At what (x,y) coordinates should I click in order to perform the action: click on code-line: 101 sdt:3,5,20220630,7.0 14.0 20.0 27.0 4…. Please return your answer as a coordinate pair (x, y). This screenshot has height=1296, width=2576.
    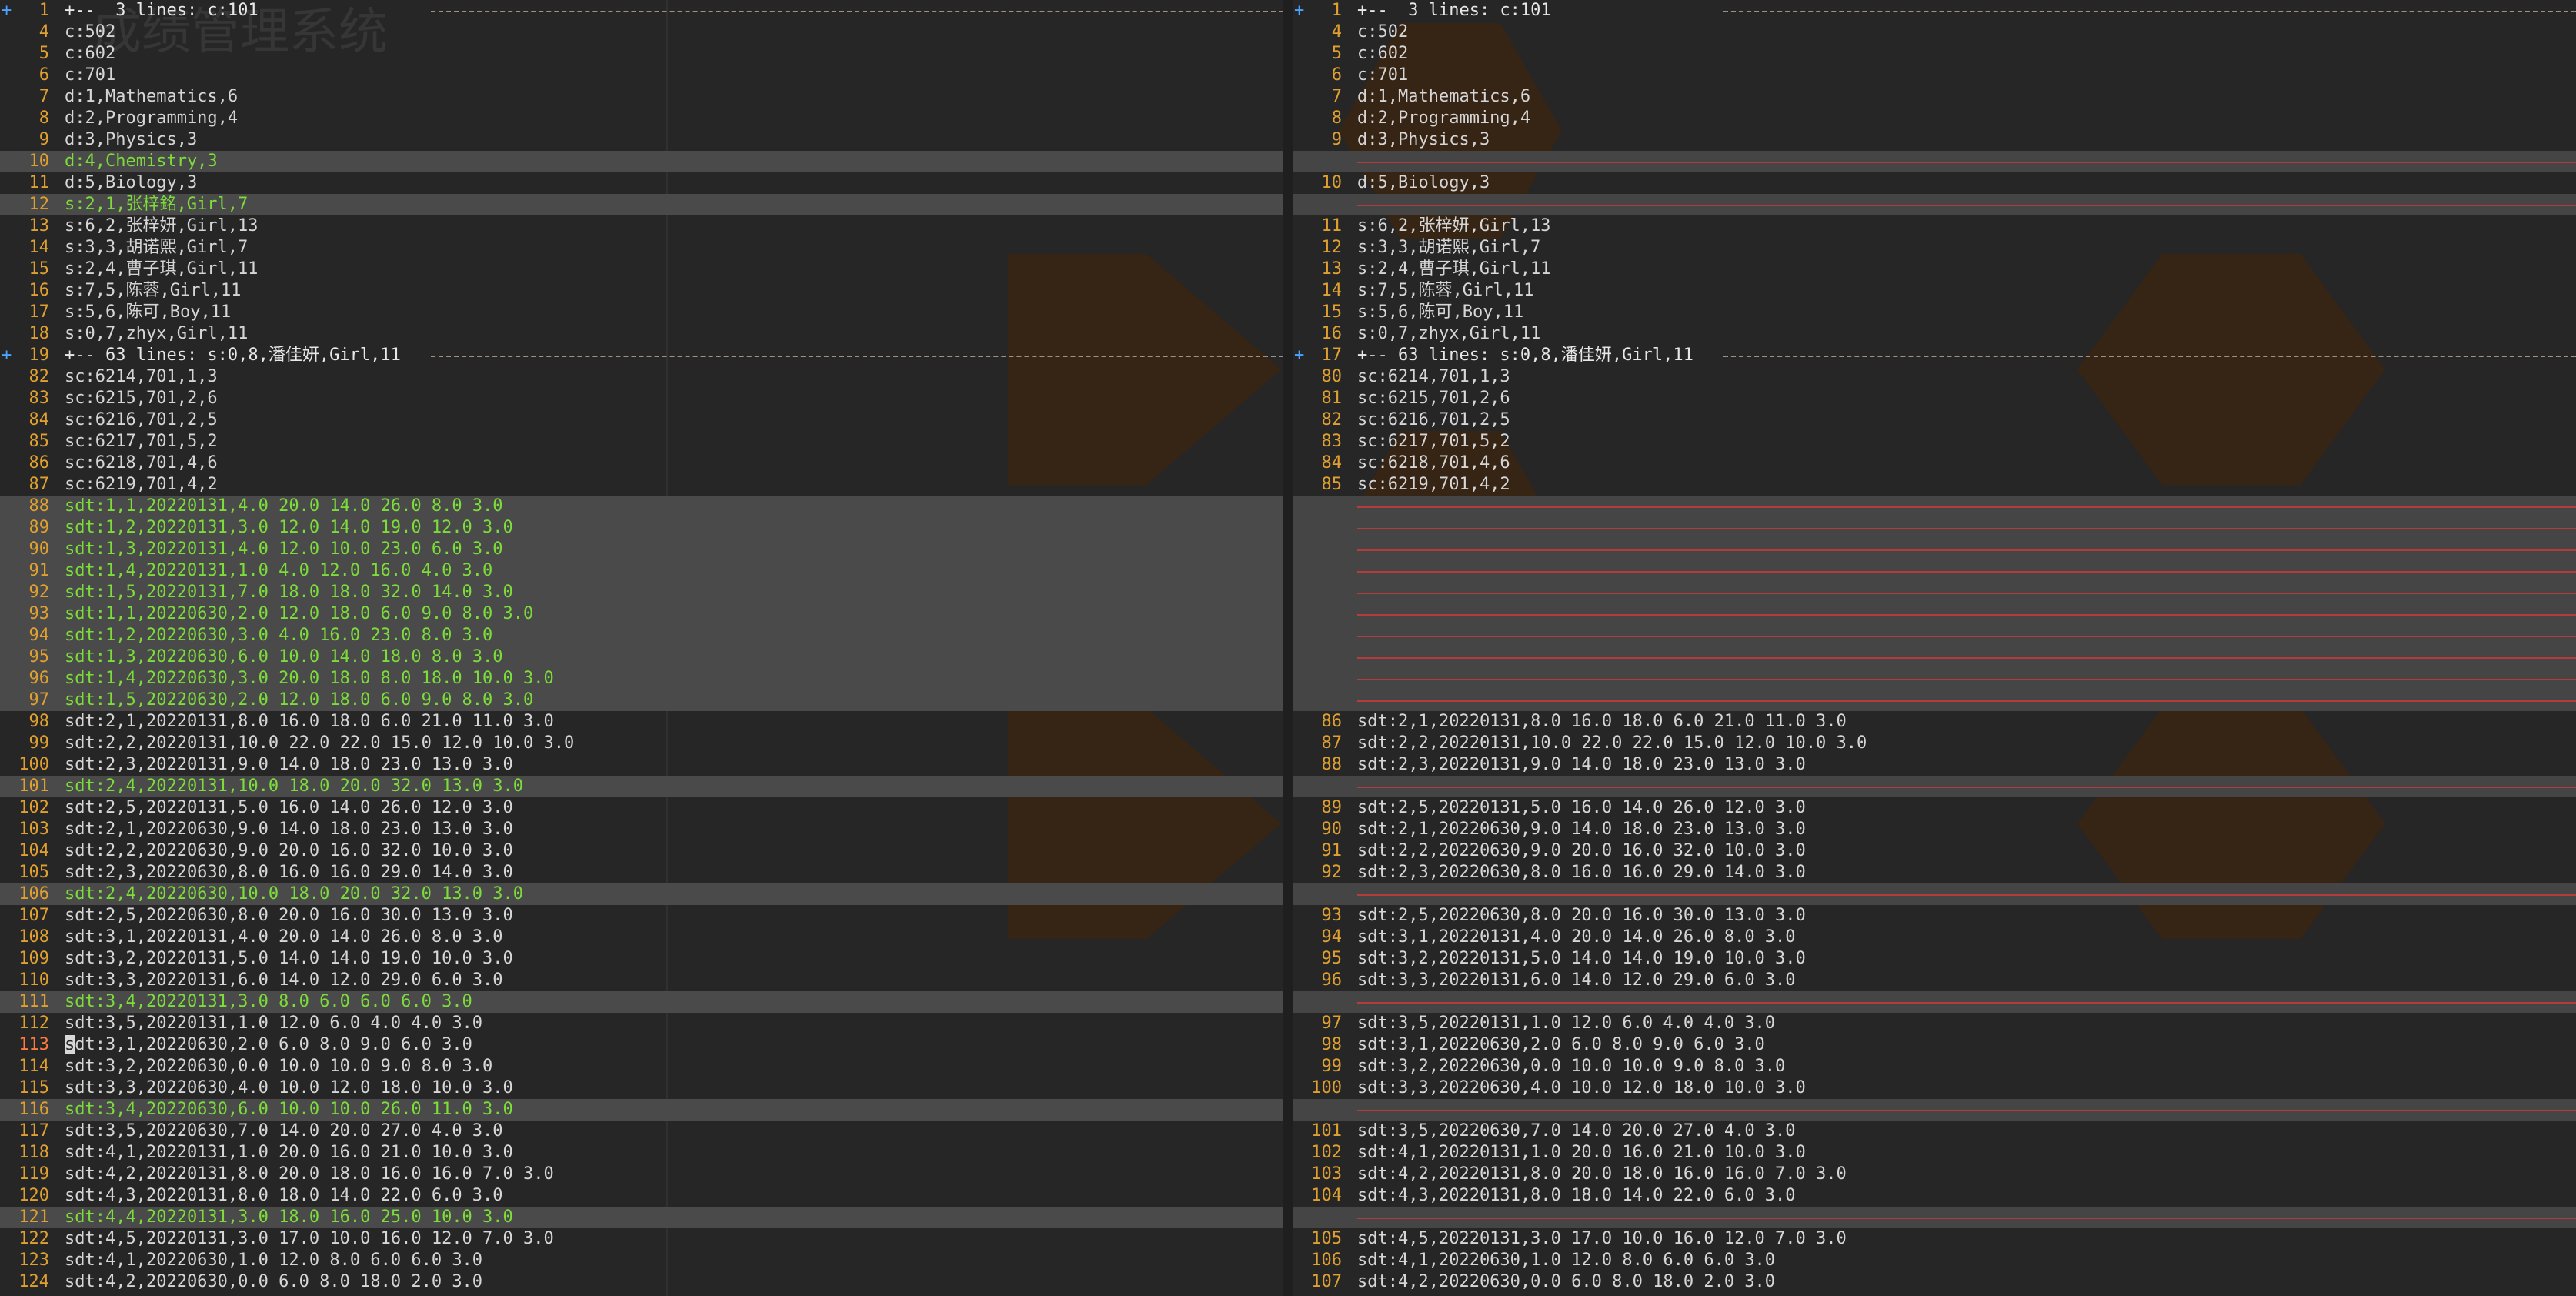
    Looking at the image, I should click on (1934, 1131).